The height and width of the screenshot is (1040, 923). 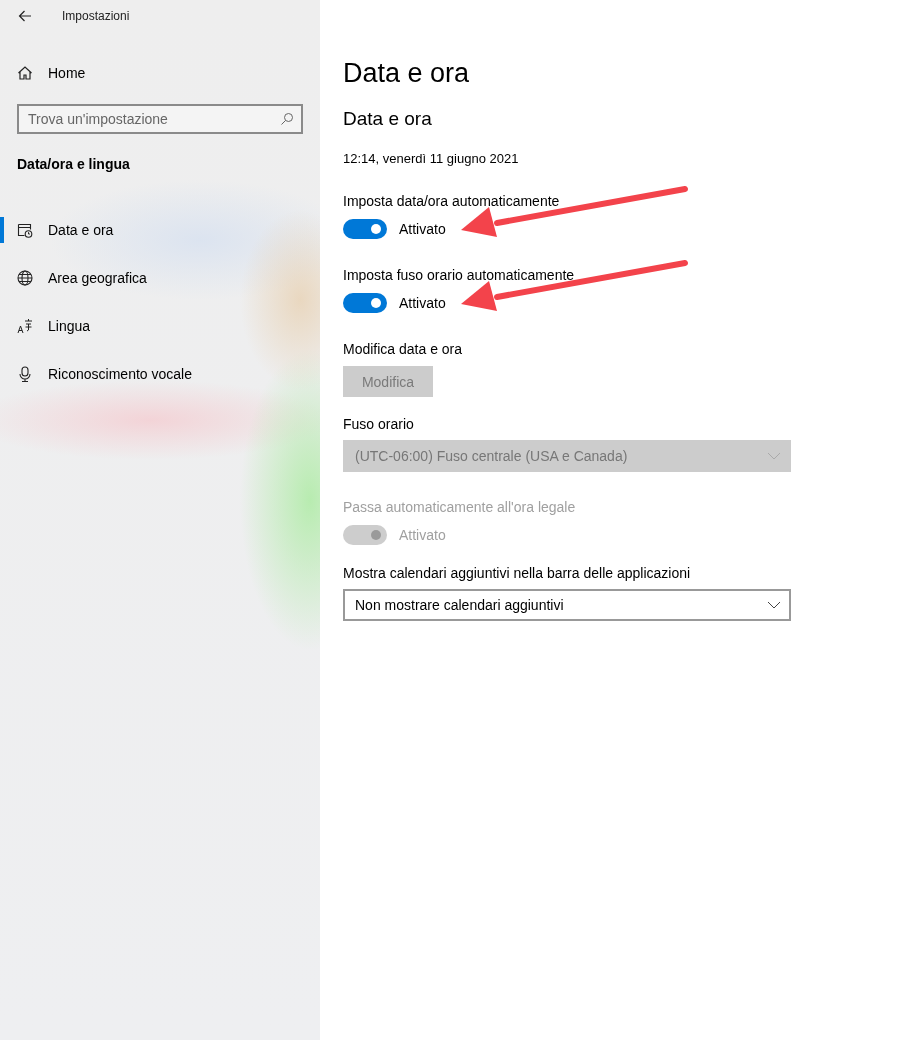 What do you see at coordinates (287, 119) in the screenshot?
I see `search-icon` at bounding box center [287, 119].